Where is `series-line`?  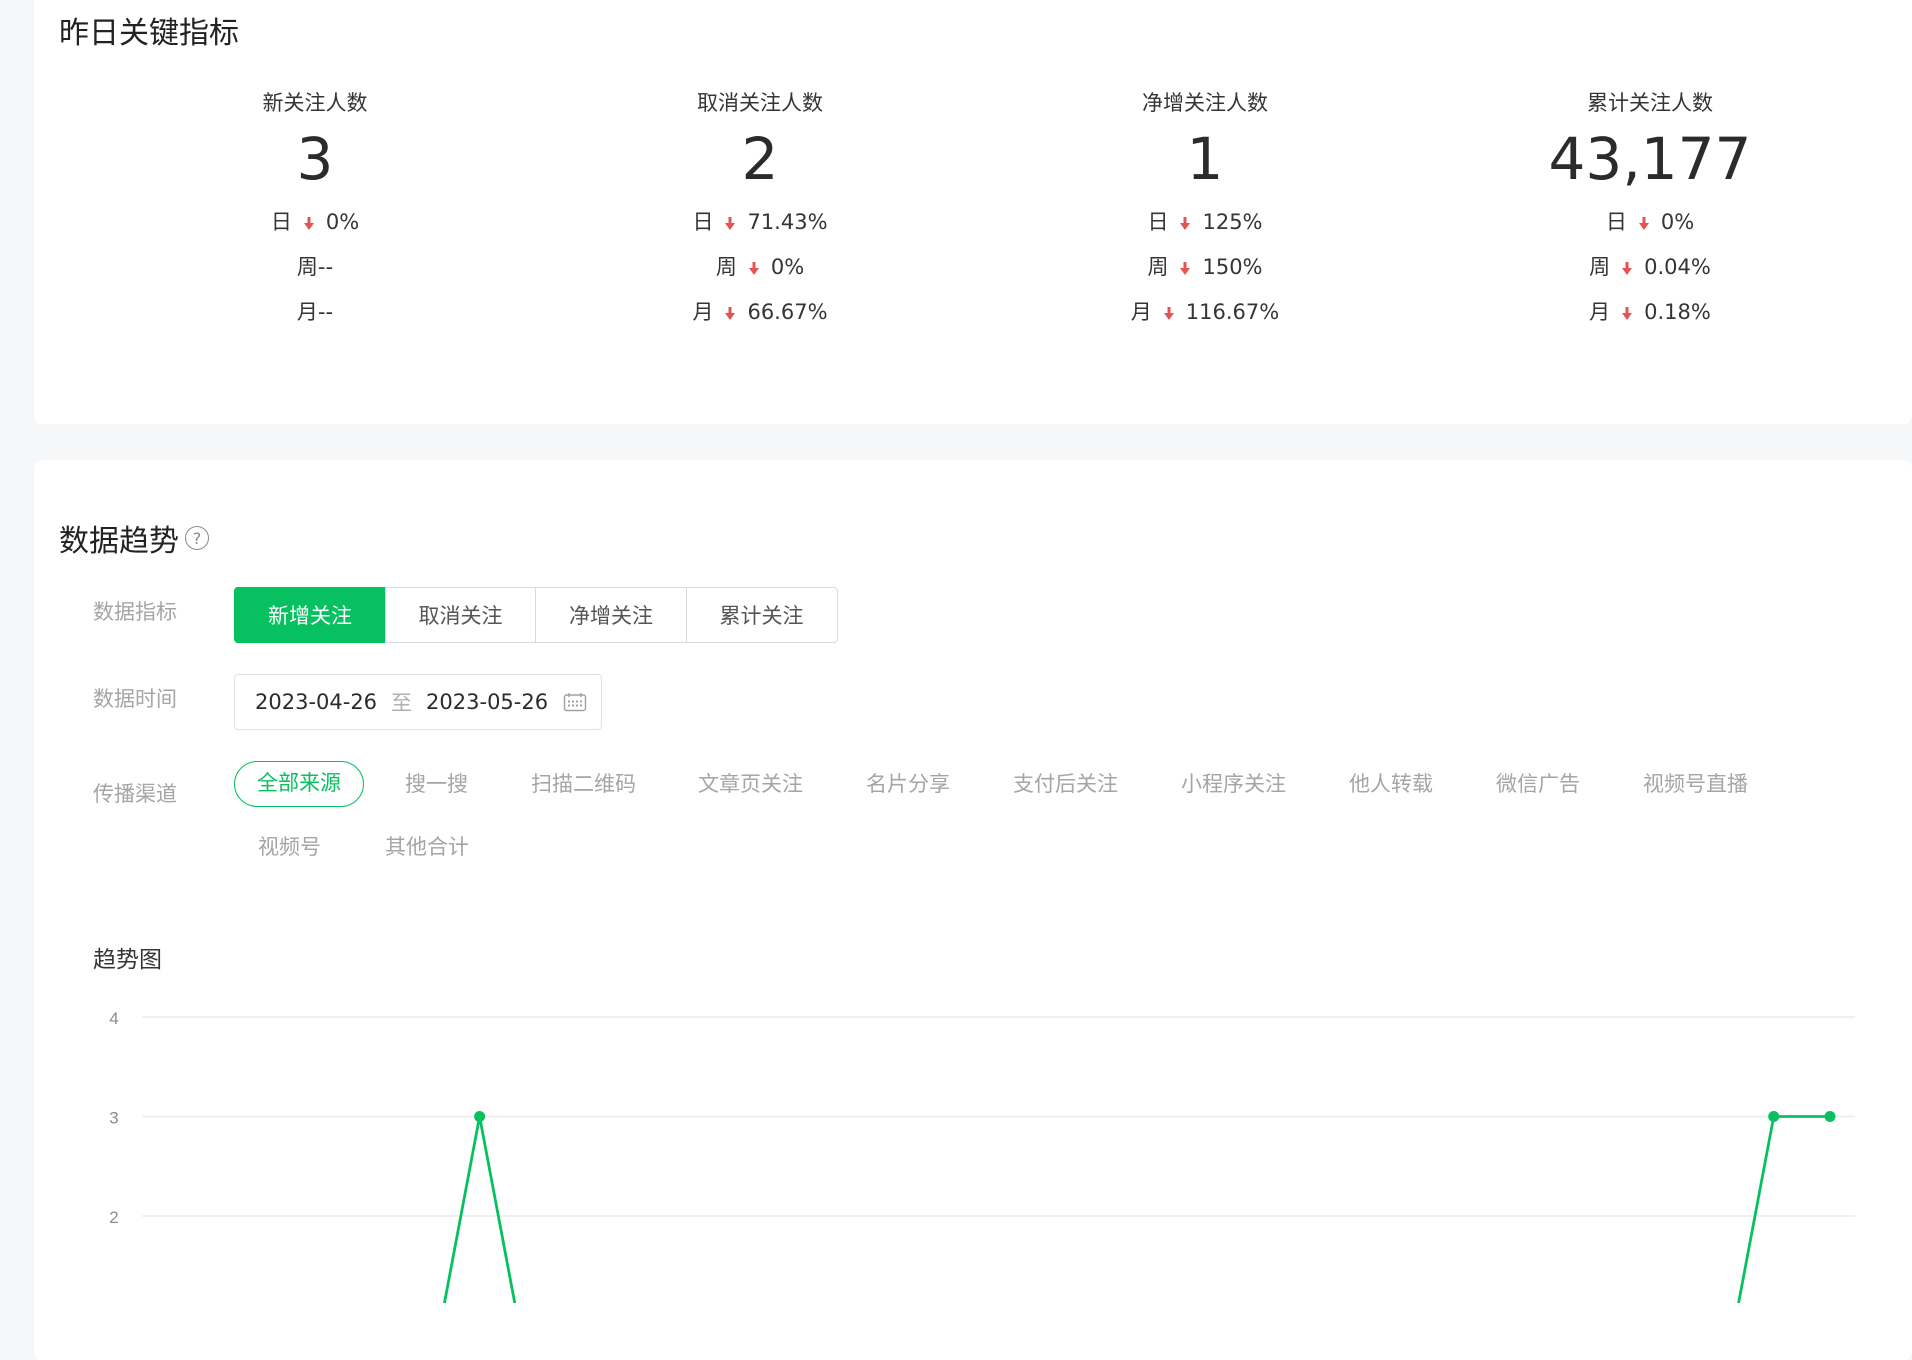
series-line is located at coordinates (1136, 1209).